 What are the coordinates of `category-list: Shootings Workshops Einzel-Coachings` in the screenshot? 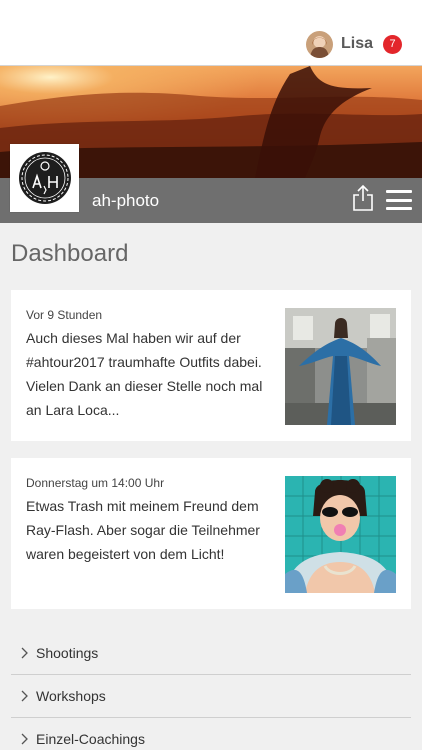 It's located at (211, 691).